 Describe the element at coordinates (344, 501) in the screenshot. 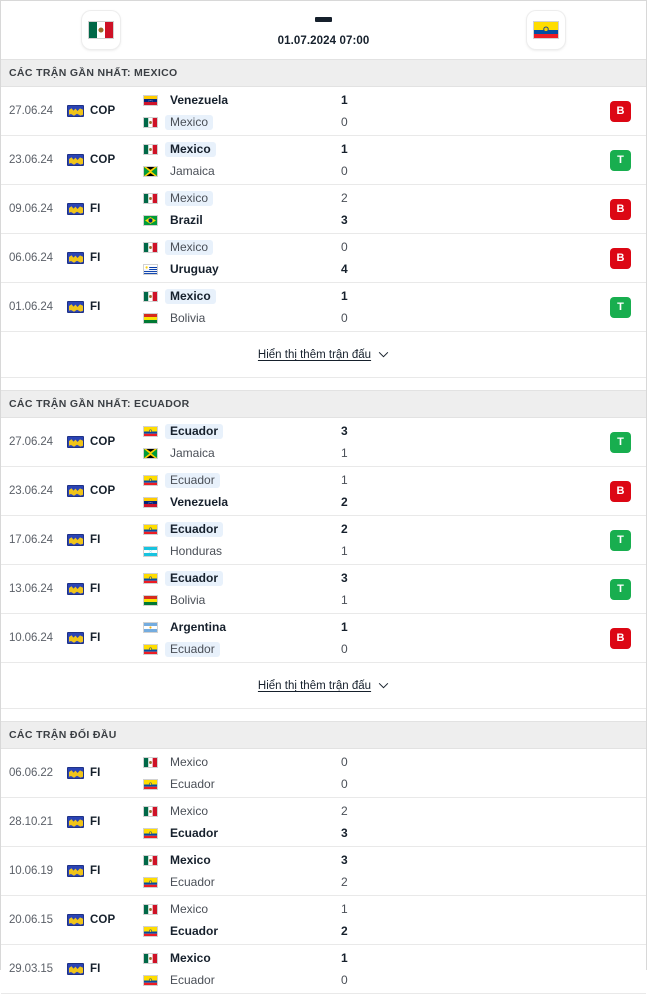

I see `away-score: 2` at that location.